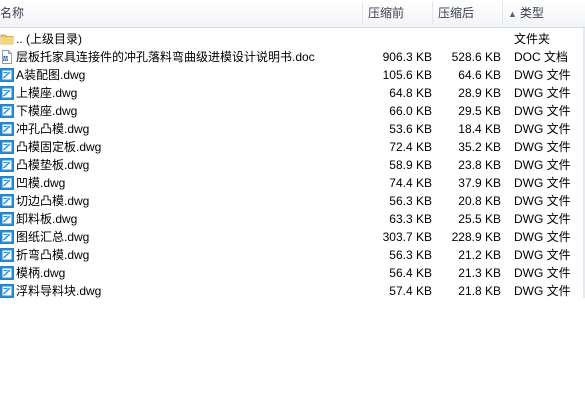 The height and width of the screenshot is (393, 585). I want to click on column-header-original-size: 压缩前, so click(386, 13).